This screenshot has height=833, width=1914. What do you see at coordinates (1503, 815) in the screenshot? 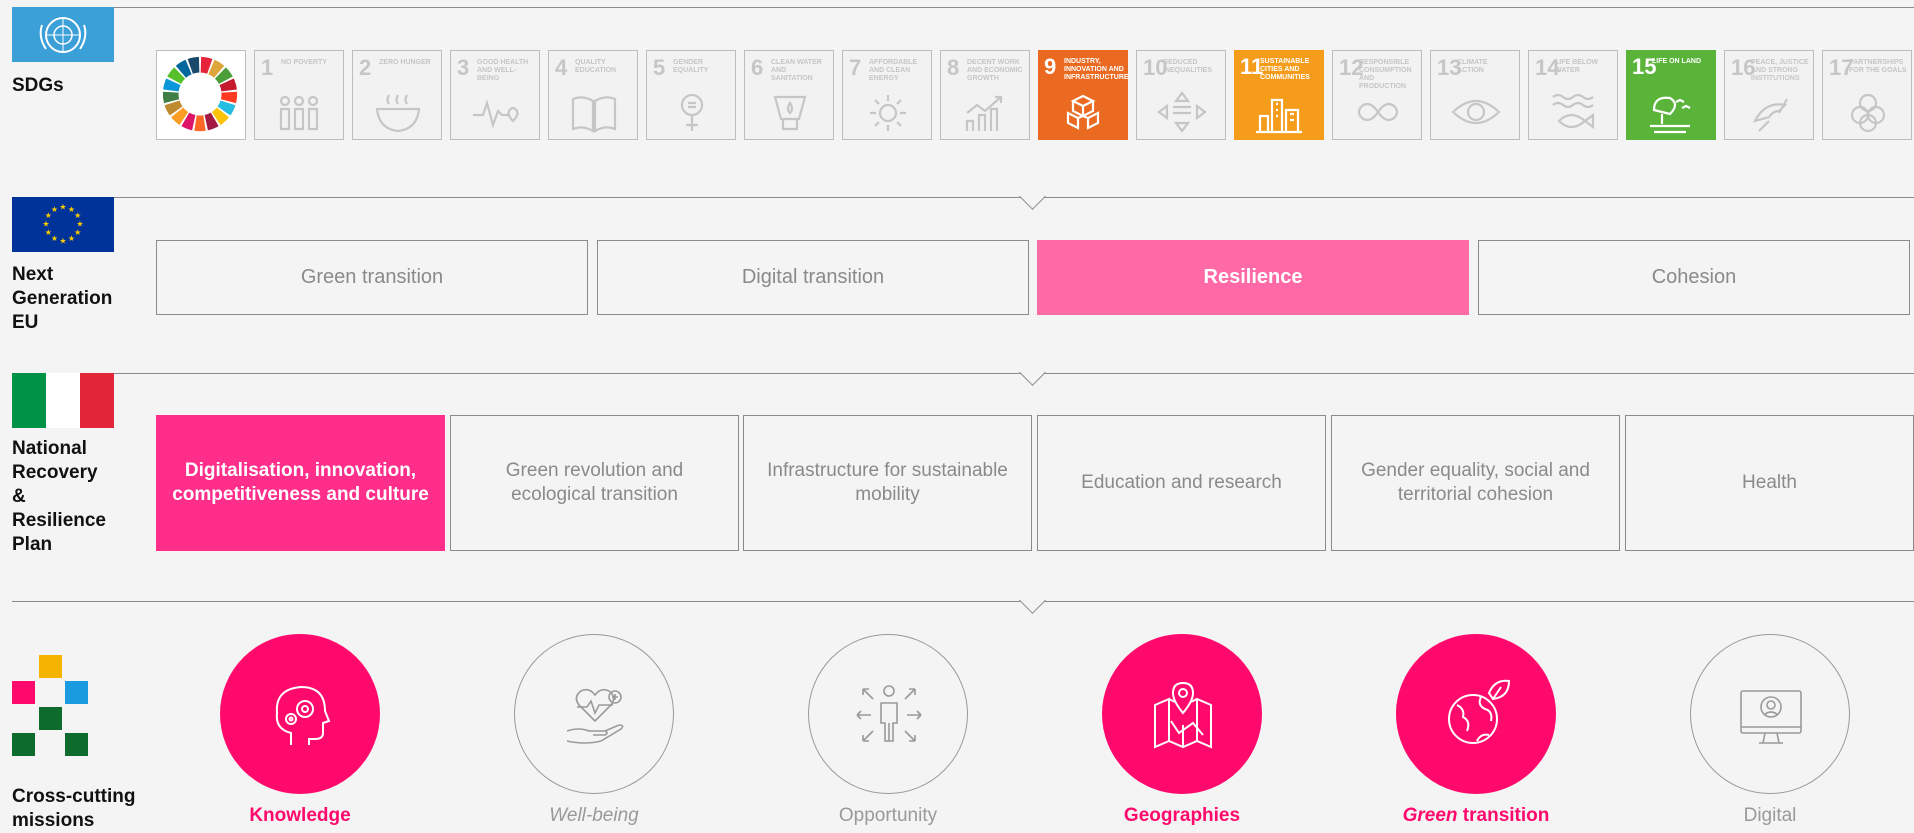
I see `transition-word: transition` at bounding box center [1503, 815].